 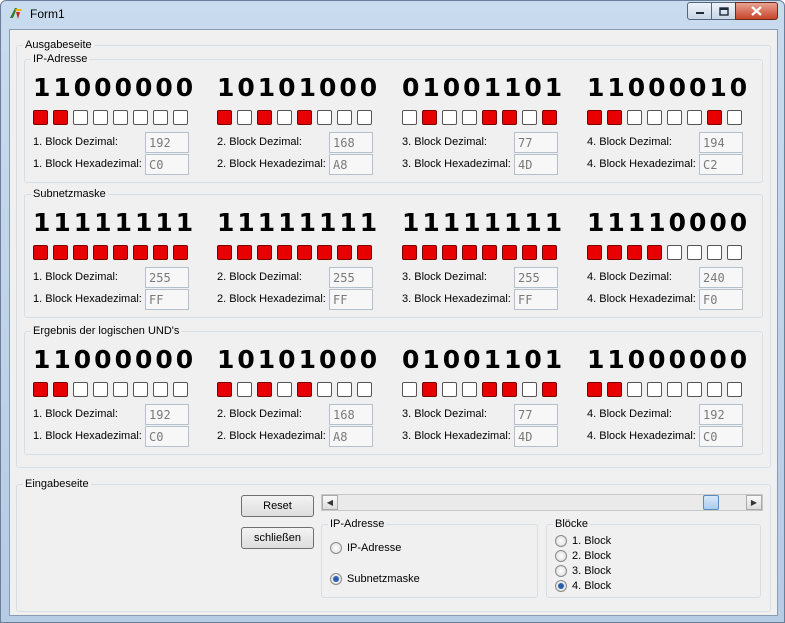 I want to click on hexadezimal-field: C0, so click(x=721, y=436).